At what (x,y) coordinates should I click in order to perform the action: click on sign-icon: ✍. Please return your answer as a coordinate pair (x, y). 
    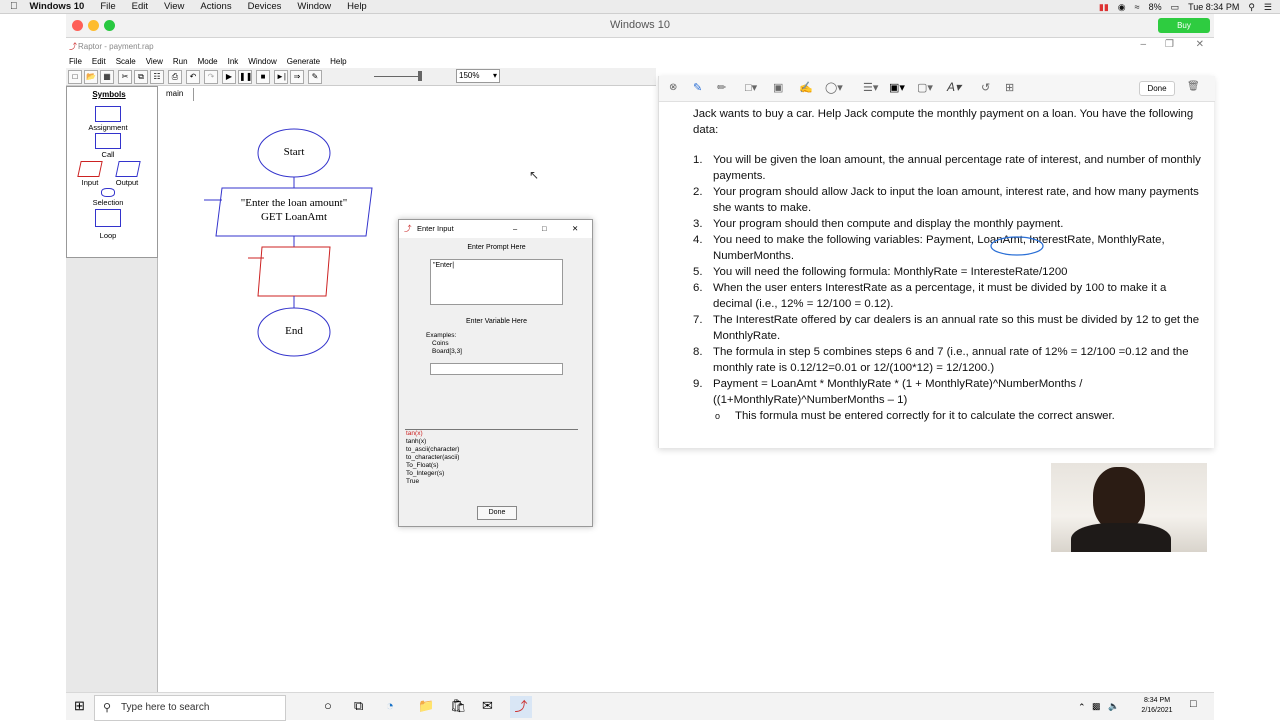
    Looking at the image, I should click on (806, 87).